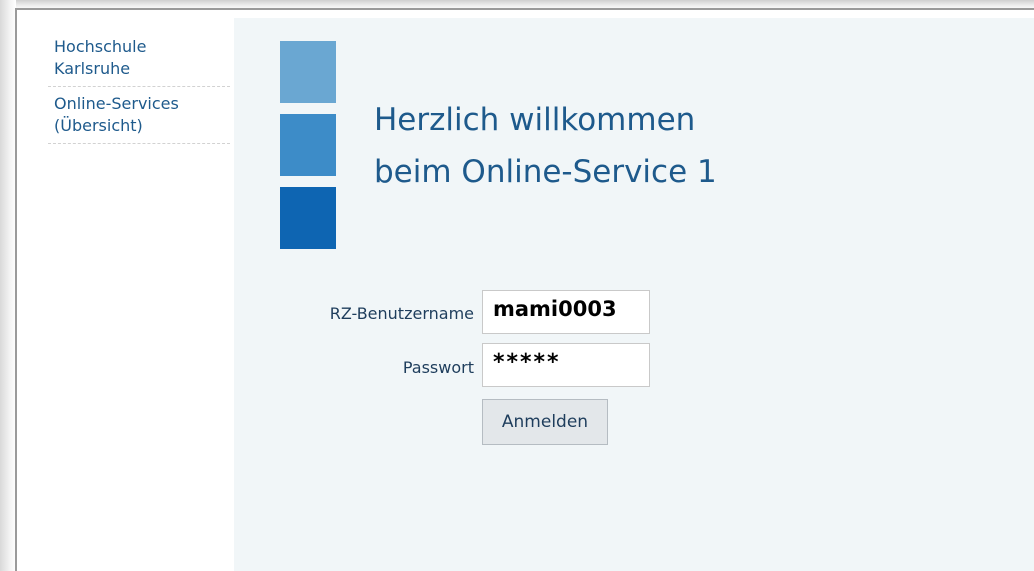 The width and height of the screenshot is (1034, 571). Describe the element at coordinates (535, 120) in the screenshot. I see `page-title-line1: Herzlich willkommen` at that location.